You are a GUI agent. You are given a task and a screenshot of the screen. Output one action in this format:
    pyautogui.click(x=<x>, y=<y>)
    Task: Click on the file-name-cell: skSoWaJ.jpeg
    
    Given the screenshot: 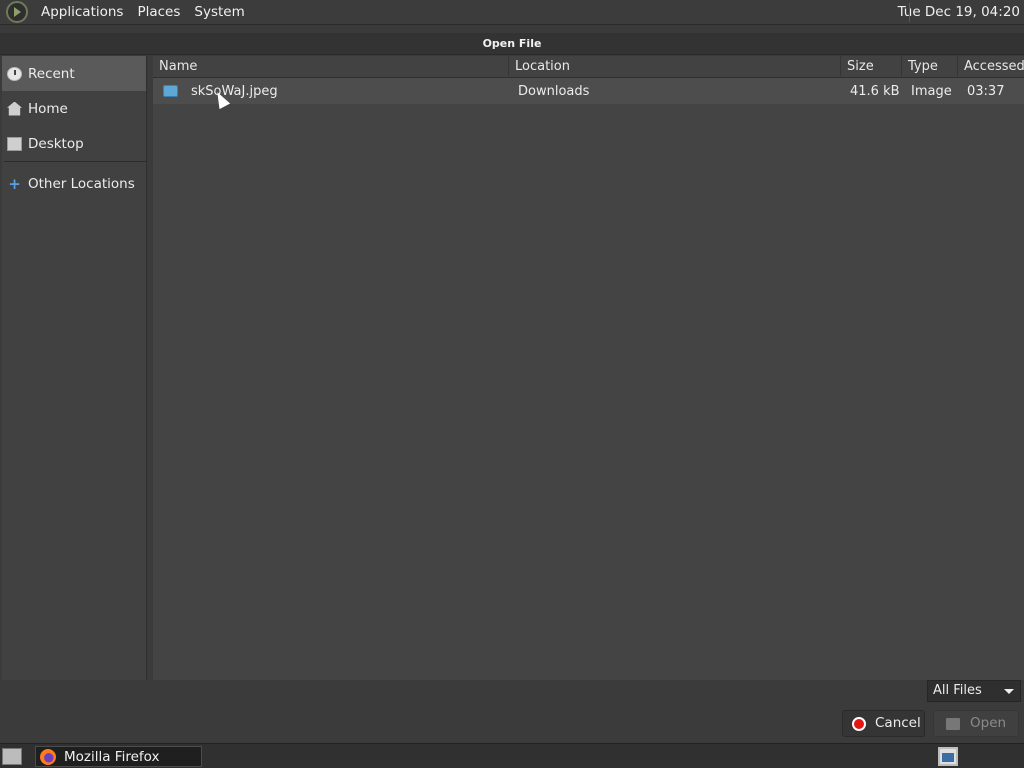 What is the action you would take?
    pyautogui.click(x=331, y=91)
    